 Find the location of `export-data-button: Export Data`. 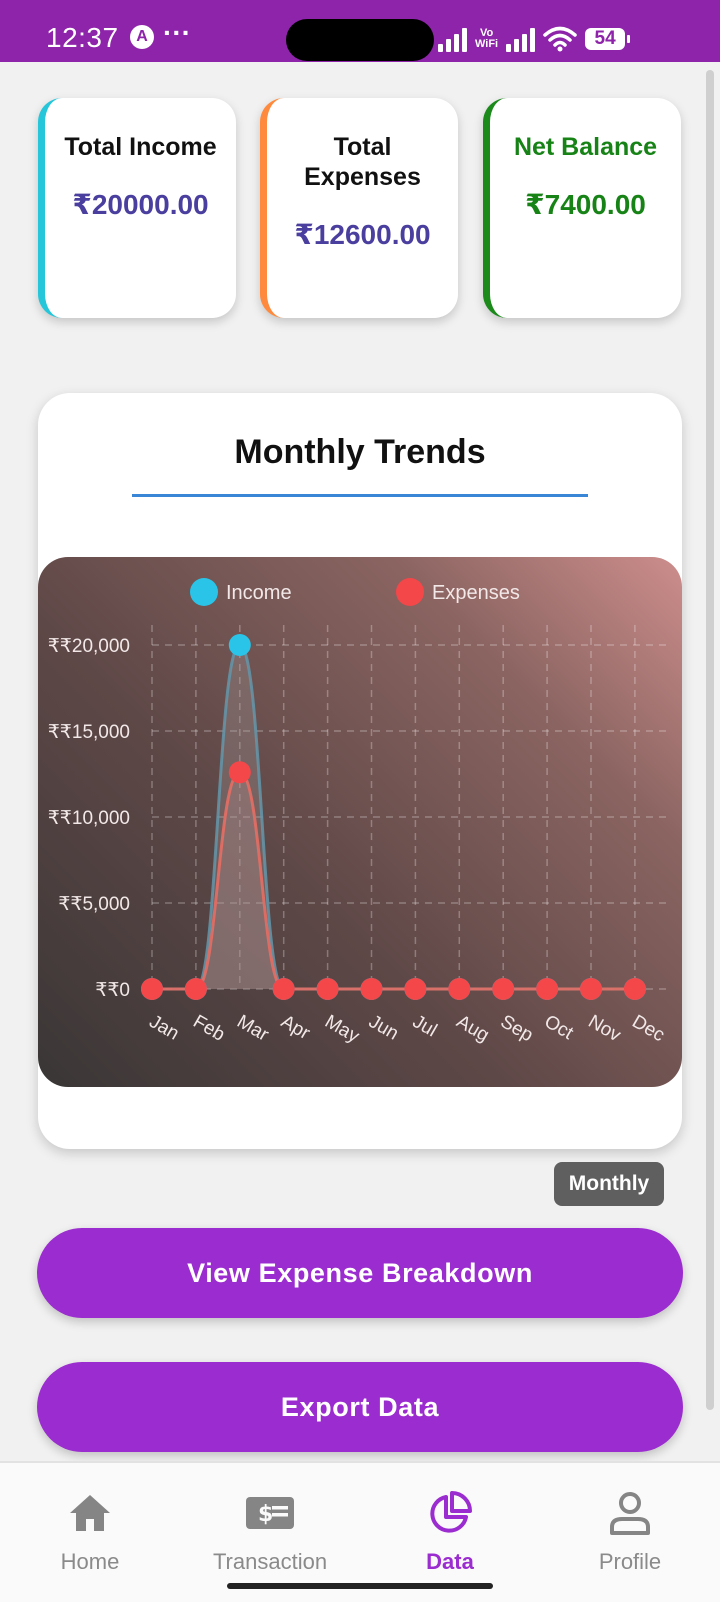

export-data-button: Export Data is located at coordinates (360, 1407).